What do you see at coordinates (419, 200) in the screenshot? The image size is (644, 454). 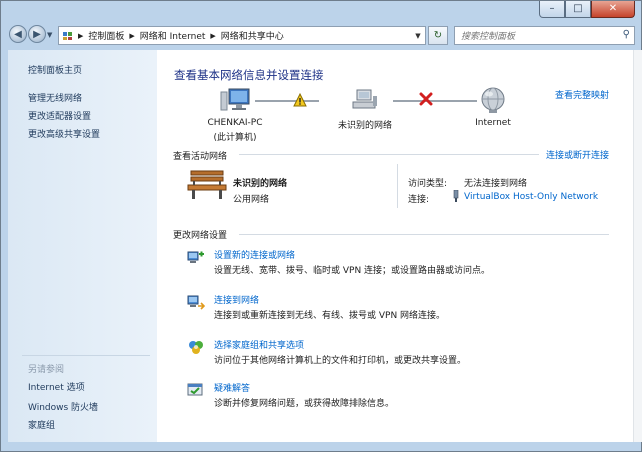 I see `connections-label: 连接:` at bounding box center [419, 200].